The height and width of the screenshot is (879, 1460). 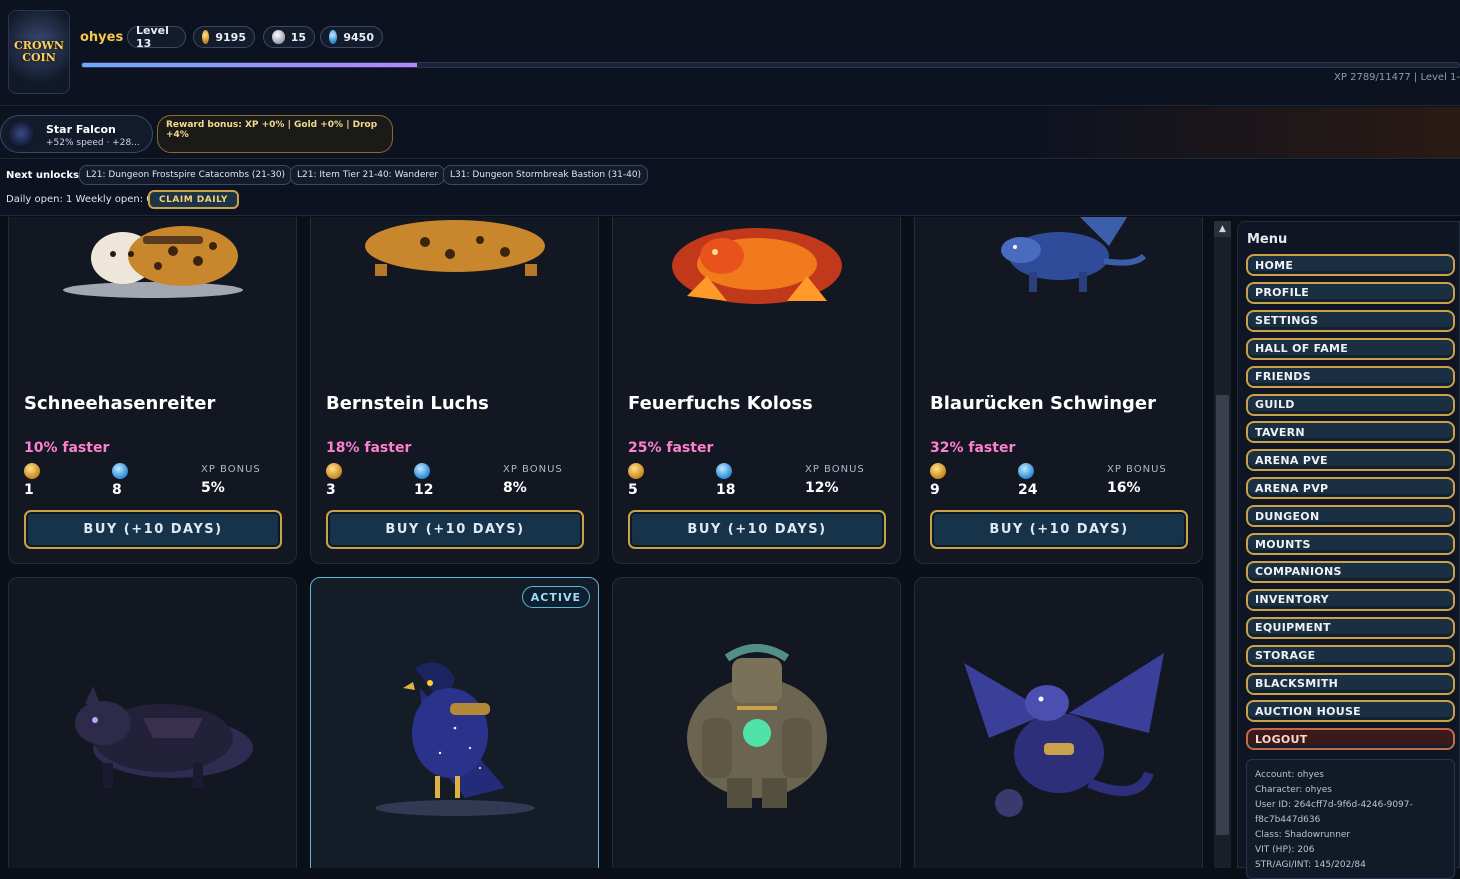 I want to click on xp-text: XP 2789/11477 | Level 1-, so click(x=1397, y=77).